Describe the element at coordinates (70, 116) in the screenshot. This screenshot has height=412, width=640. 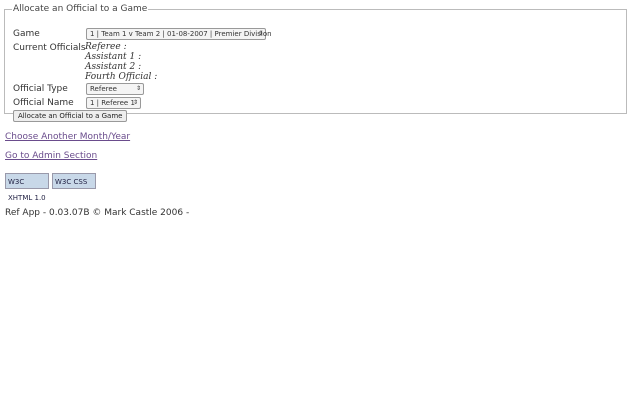
I see `allocate-button: Allocate an Official to a Game` at that location.